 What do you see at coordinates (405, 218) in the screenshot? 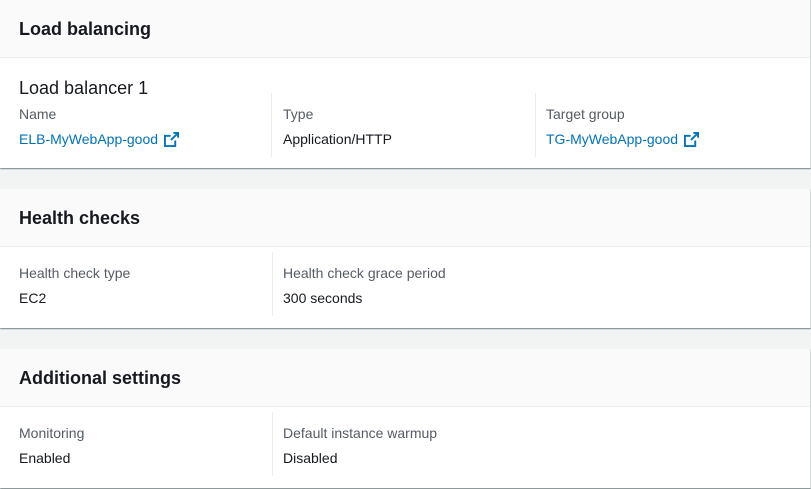
I see `health-checks-header: Health checks` at bounding box center [405, 218].